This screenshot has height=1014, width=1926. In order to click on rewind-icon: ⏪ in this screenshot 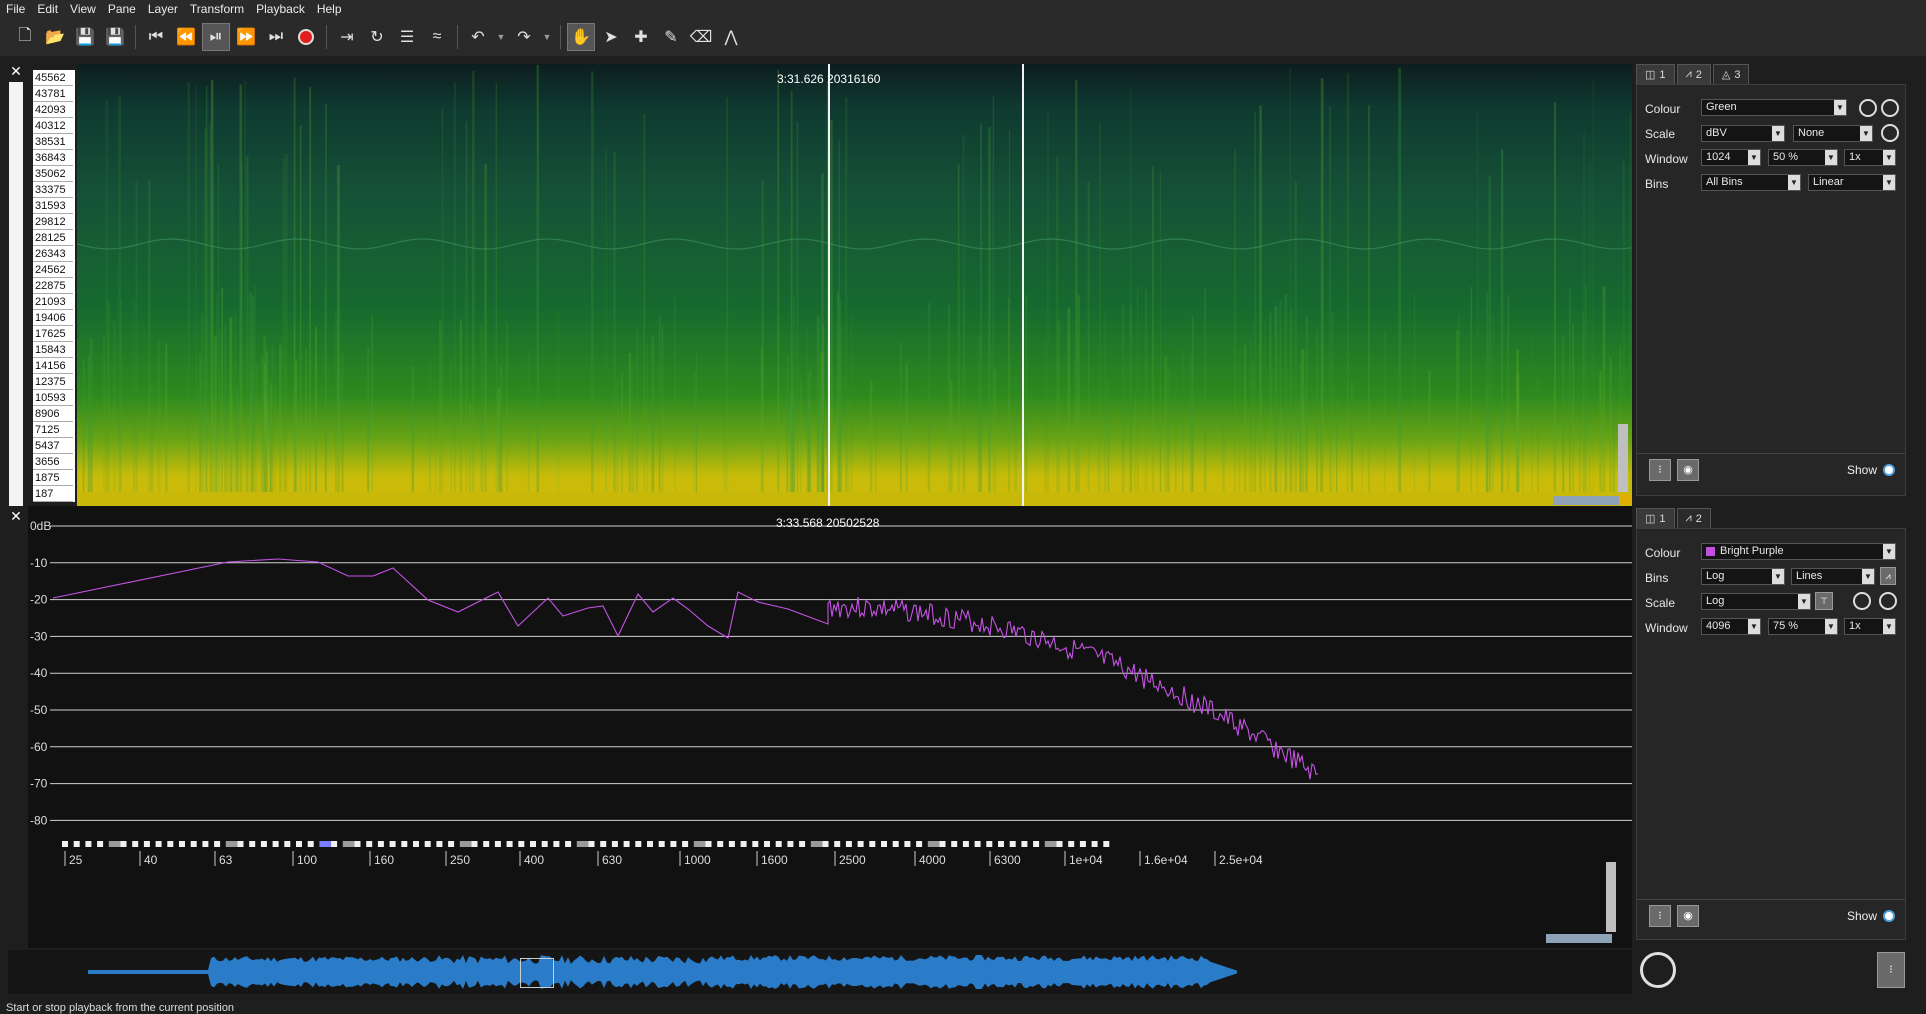, I will do `click(186, 37)`.